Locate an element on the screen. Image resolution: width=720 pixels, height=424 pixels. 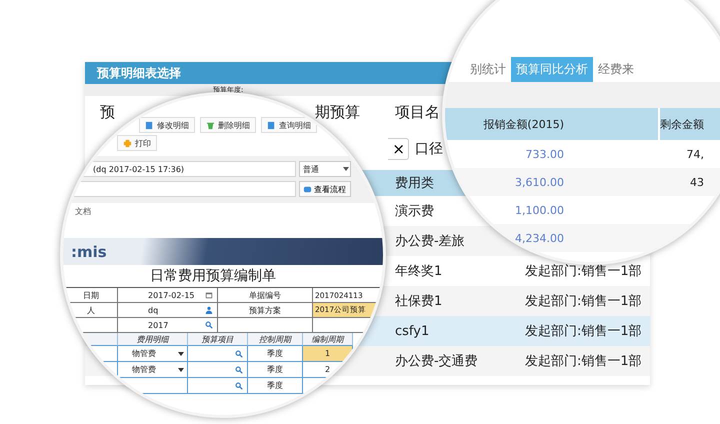
table-cell-text: 社保费1 is located at coordinates (419, 301).